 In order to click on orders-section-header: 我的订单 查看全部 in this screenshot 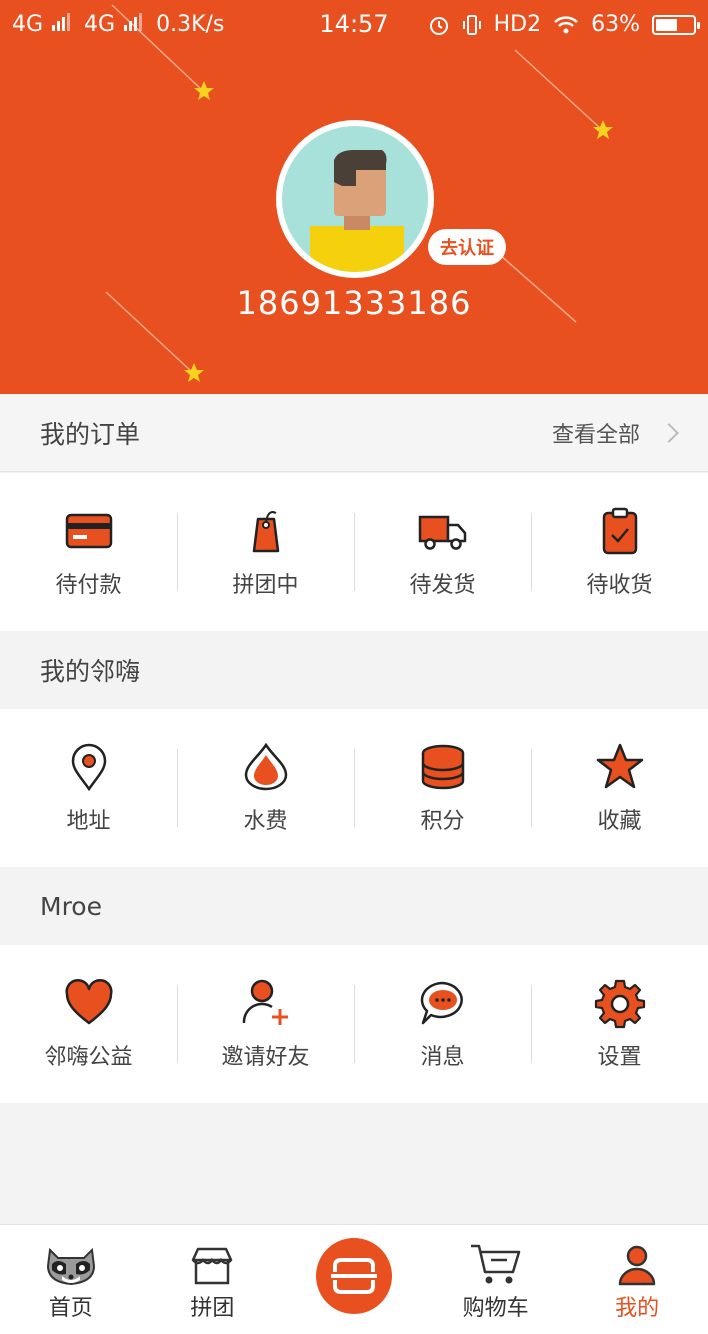, I will do `click(354, 433)`.